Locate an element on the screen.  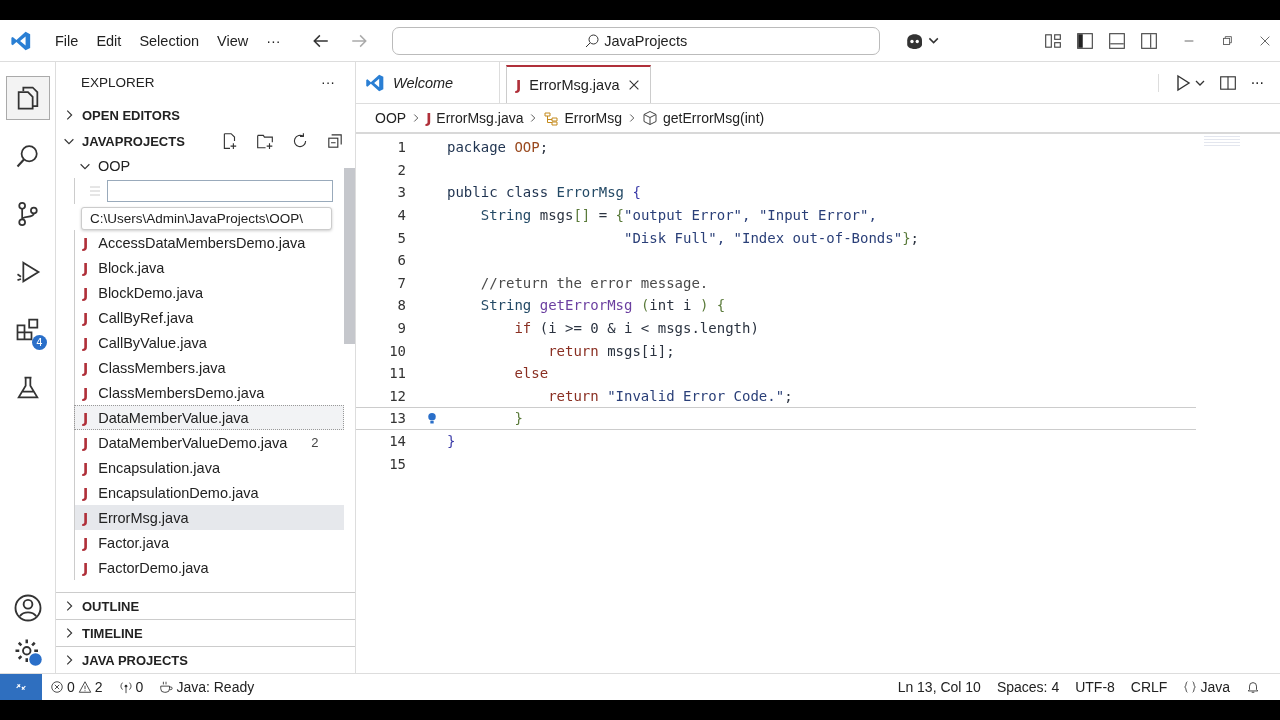
breadcrumb-item: OOP is located at coordinates (391, 118).